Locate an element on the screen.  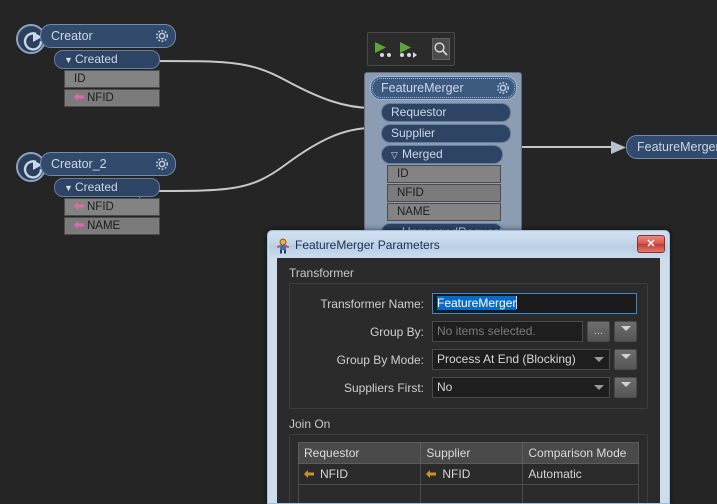
node-title-creator-2: Creator_2 is located at coordinates (108, 164).